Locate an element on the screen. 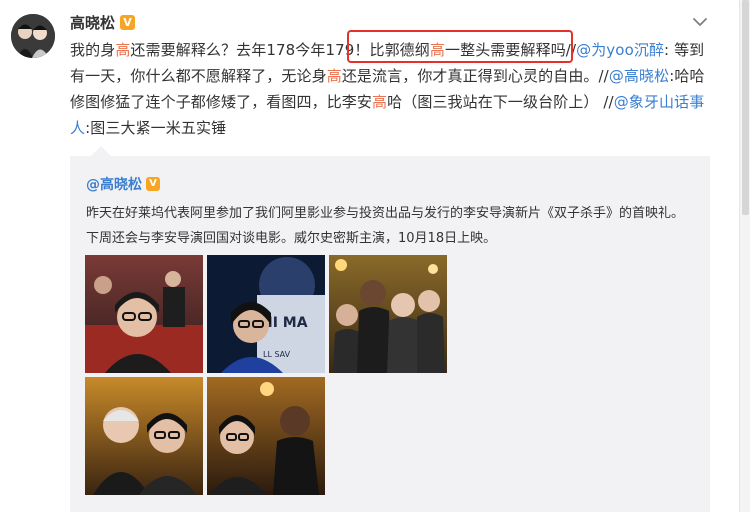 The height and width of the screenshot is (512, 750). post-text-segment: :图三大紧一米五实锤 is located at coordinates (156, 128).